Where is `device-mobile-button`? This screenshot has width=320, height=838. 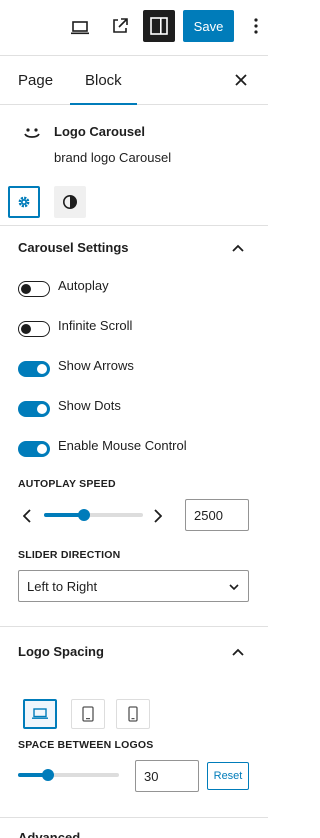 device-mobile-button is located at coordinates (133, 714).